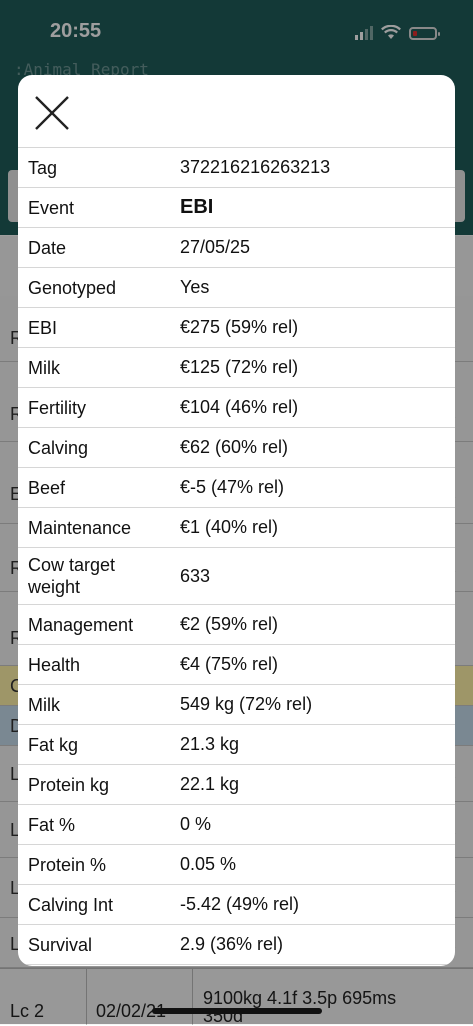 This screenshot has height=1026, width=473. Describe the element at coordinates (58, 447) in the screenshot. I see `row-label: Calving` at that location.